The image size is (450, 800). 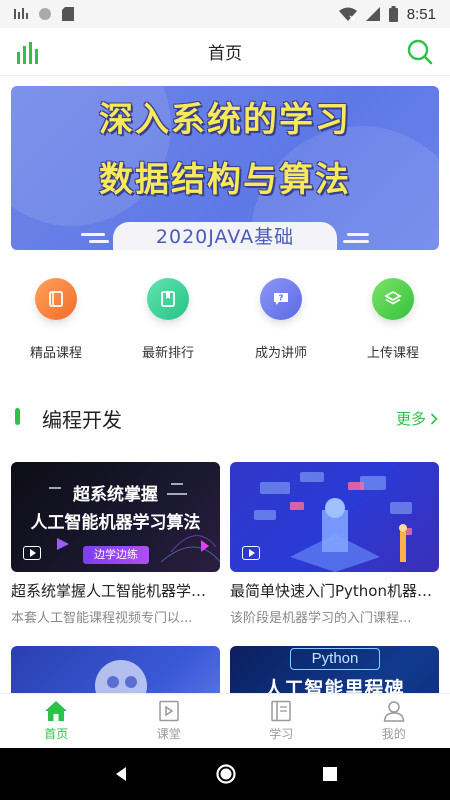 I want to click on course-thumbnail: 超系统掌握 人工智能机器学习算法 边学边练, so click(x=115, y=517).